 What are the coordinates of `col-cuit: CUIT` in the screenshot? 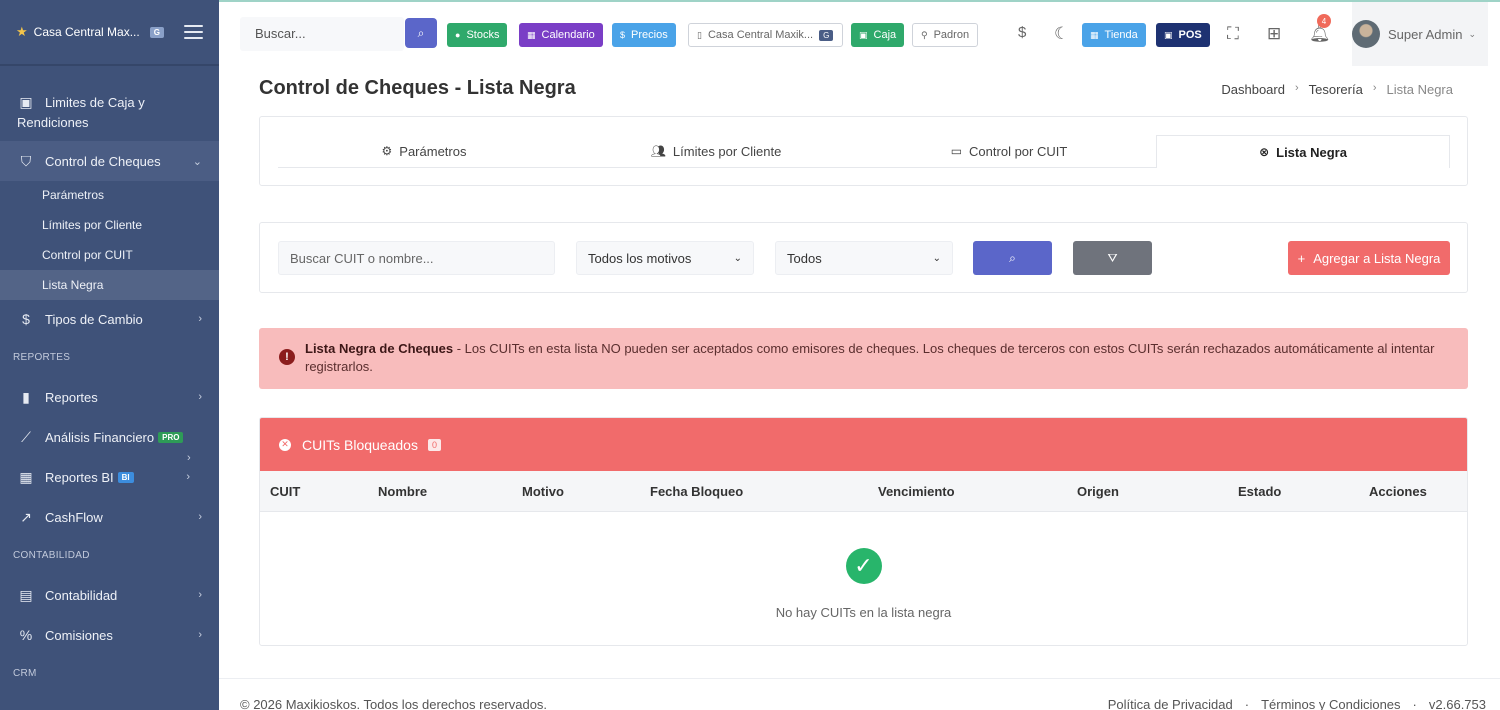 It's located at (285, 491).